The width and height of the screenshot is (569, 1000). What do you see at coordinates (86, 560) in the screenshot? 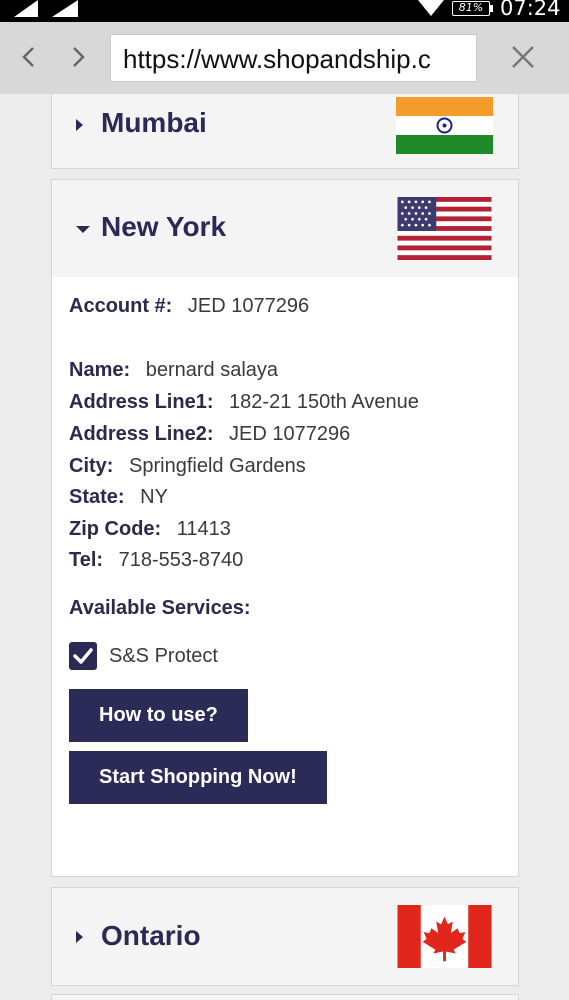
I see `tel-label: Tel:` at bounding box center [86, 560].